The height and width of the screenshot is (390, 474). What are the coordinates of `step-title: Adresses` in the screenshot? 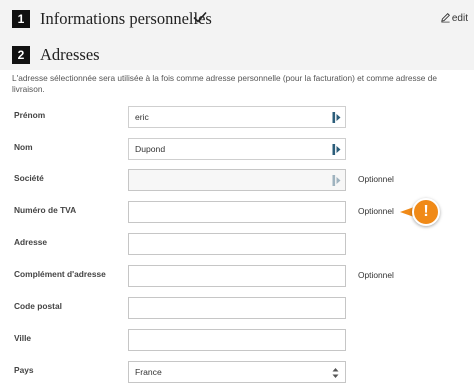 It's located at (70, 54).